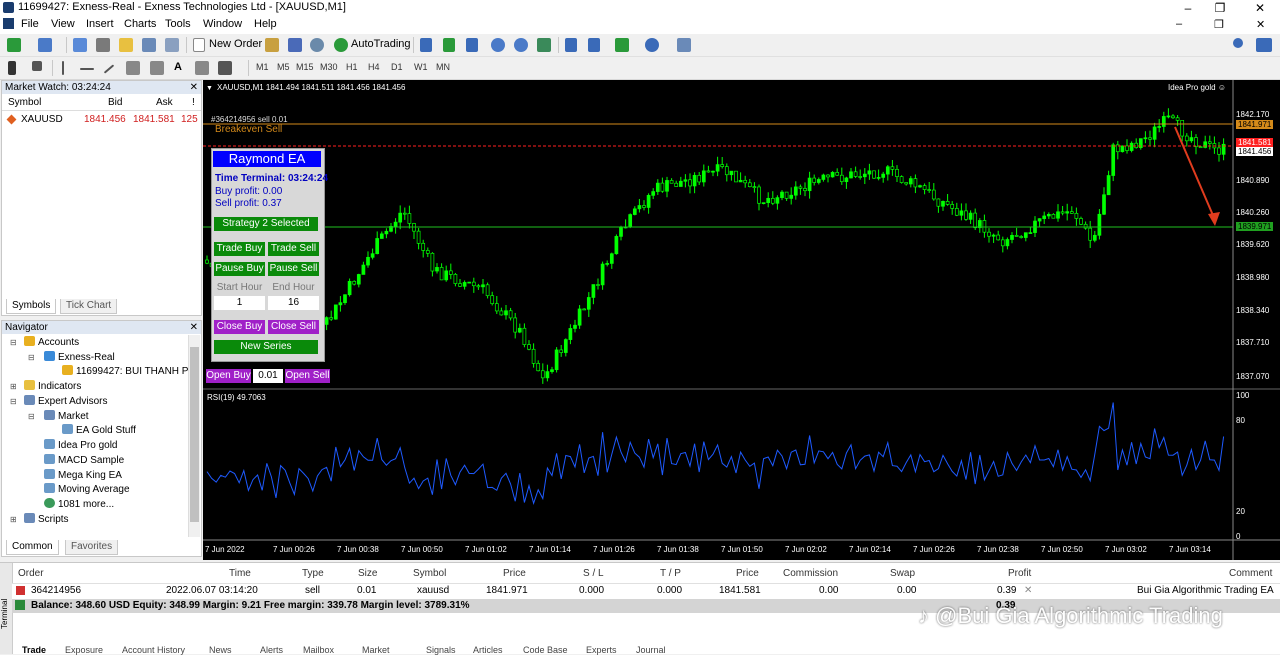 The width and height of the screenshot is (1280, 655). I want to click on minimize-button: –, so click(1188, 8).